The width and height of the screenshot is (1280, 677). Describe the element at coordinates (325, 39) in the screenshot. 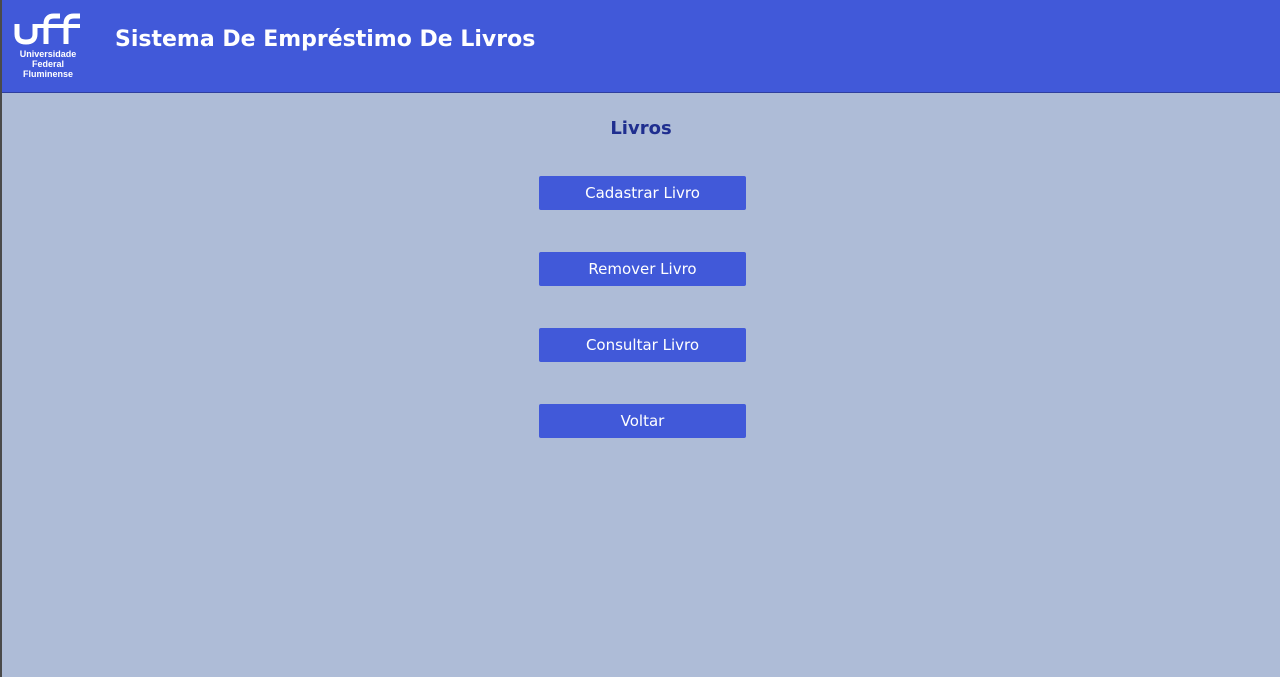

I see `app-title: Sistema De Empréstimo De Livros` at that location.